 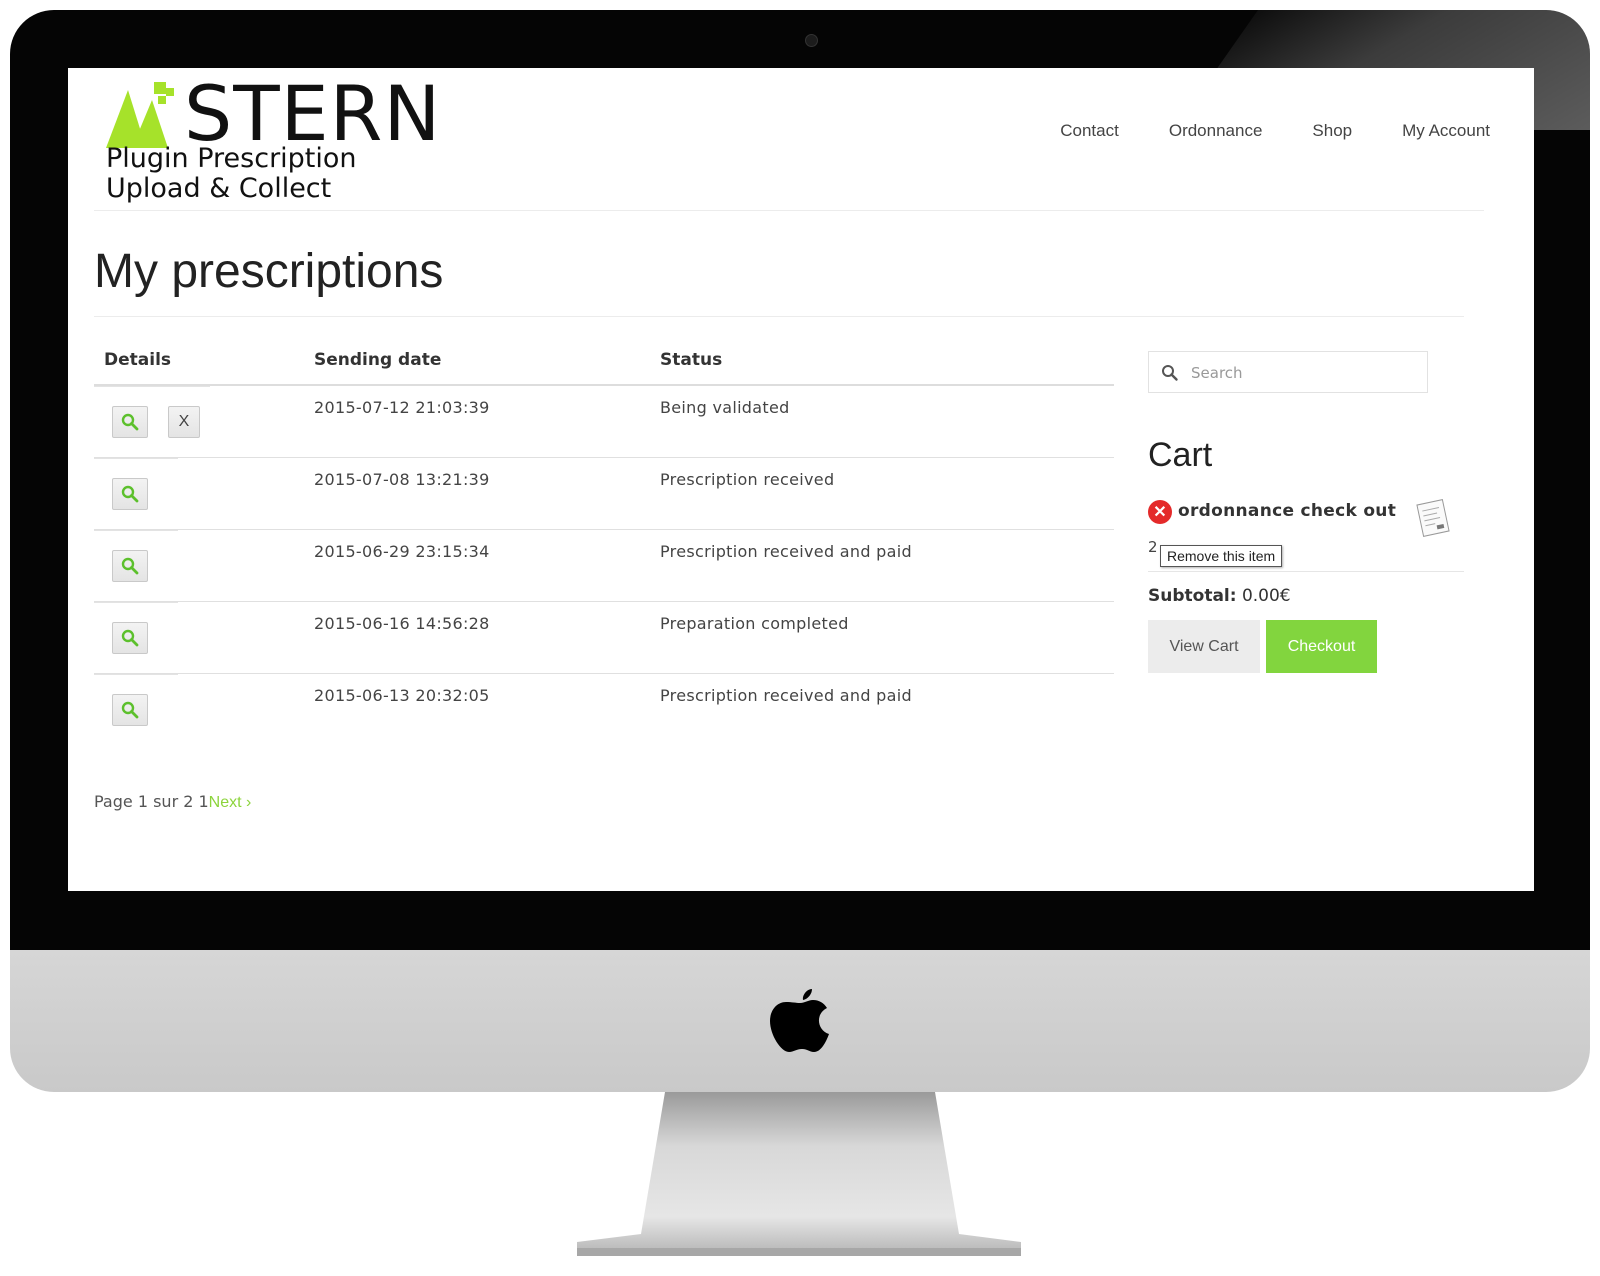 What do you see at coordinates (151, 801) in the screenshot?
I see `pagination-text: Page 1 sur 2 1` at bounding box center [151, 801].